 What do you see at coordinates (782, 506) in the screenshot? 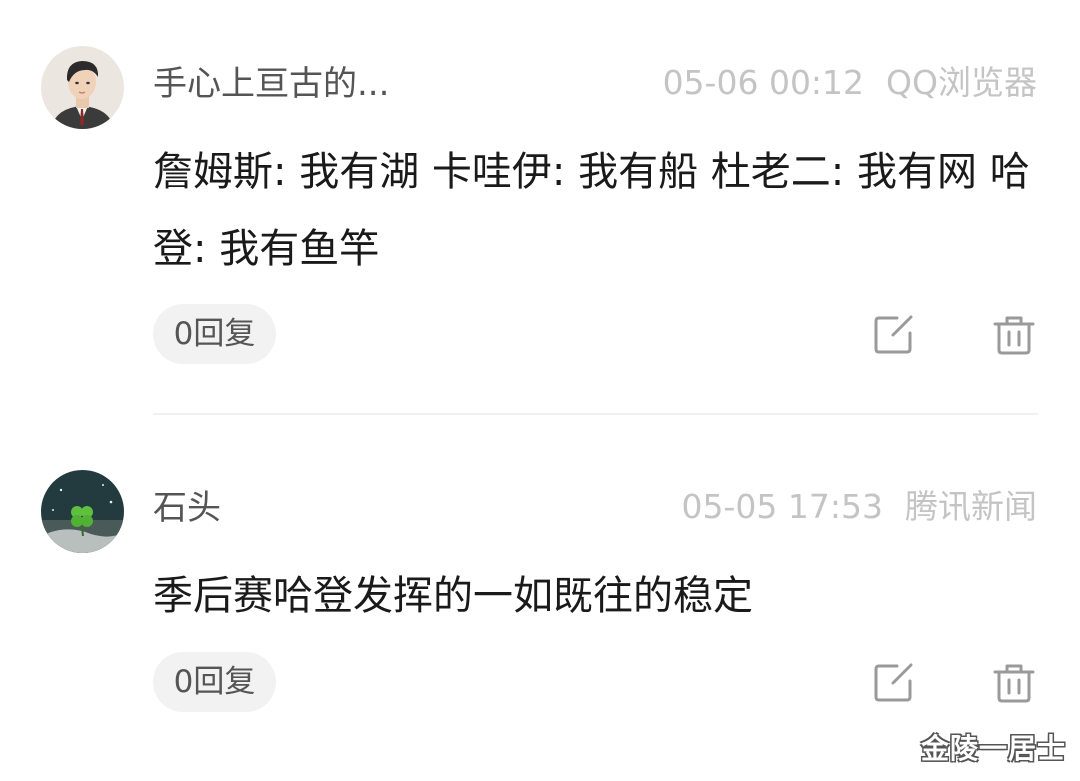
I see `timestamp: 05-05 17:53` at bounding box center [782, 506].